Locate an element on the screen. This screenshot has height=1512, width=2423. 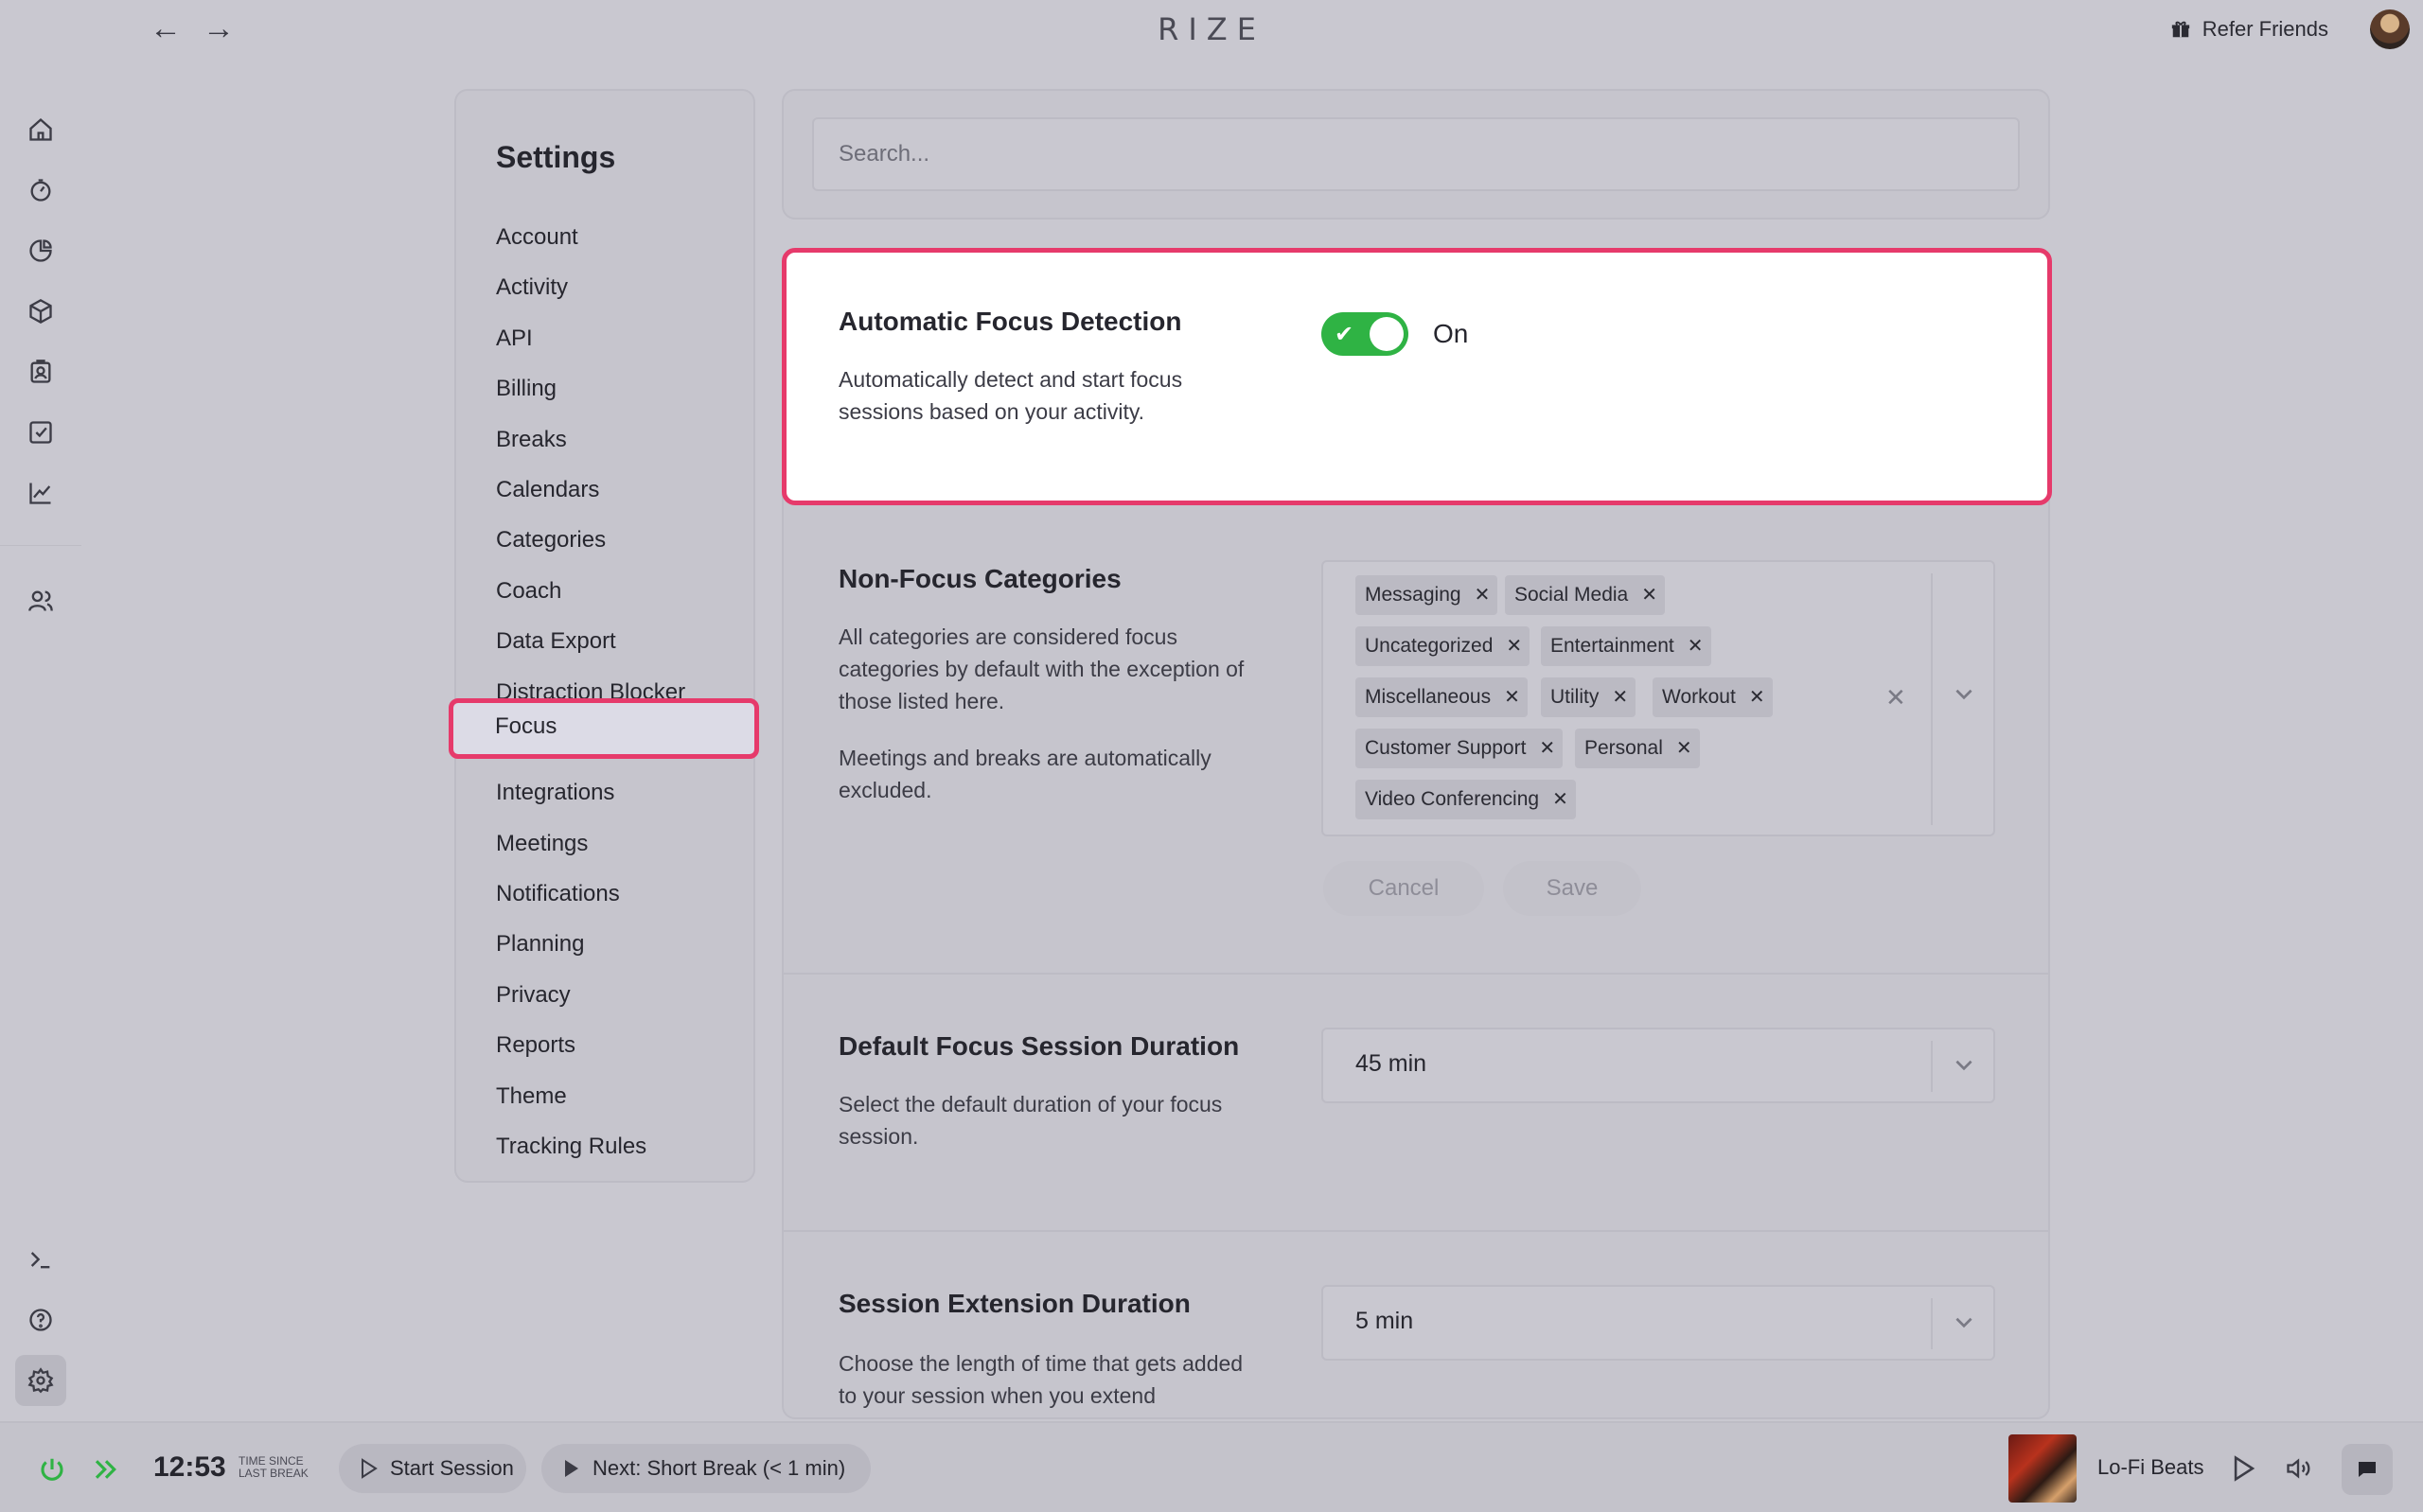
chip-uncategorized: Uncategorized ✕ is located at coordinates (1442, 646).